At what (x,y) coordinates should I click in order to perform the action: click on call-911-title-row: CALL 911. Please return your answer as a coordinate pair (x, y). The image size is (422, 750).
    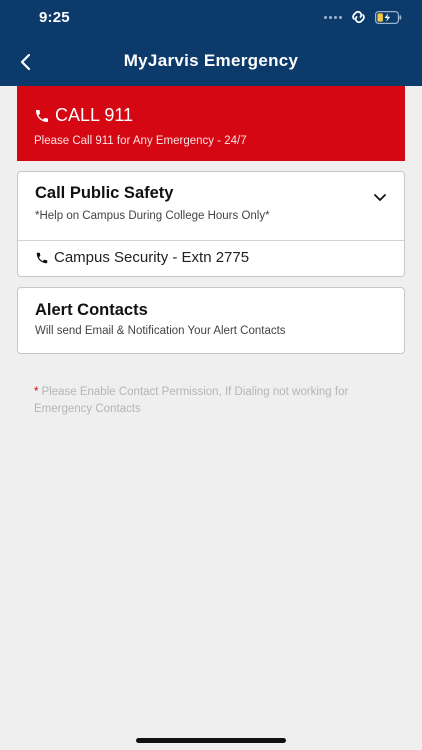
    Looking at the image, I should click on (83, 115).